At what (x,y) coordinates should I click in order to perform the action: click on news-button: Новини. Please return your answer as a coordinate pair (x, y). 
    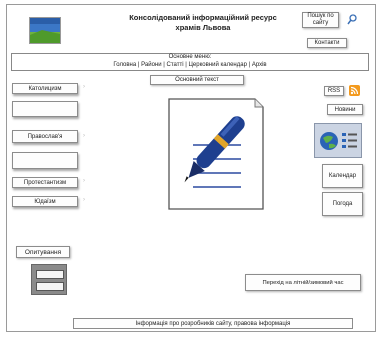
    Looking at the image, I should click on (345, 109).